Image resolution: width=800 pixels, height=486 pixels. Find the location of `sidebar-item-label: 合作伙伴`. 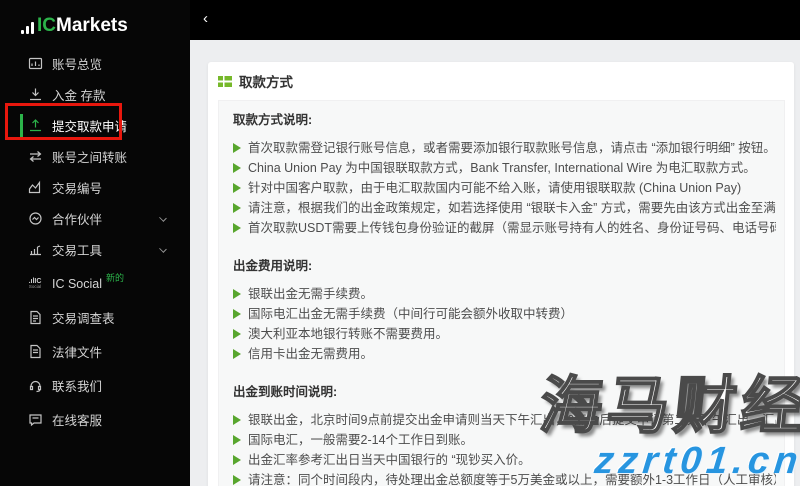

sidebar-item-label: 合作伙伴 is located at coordinates (77, 220).